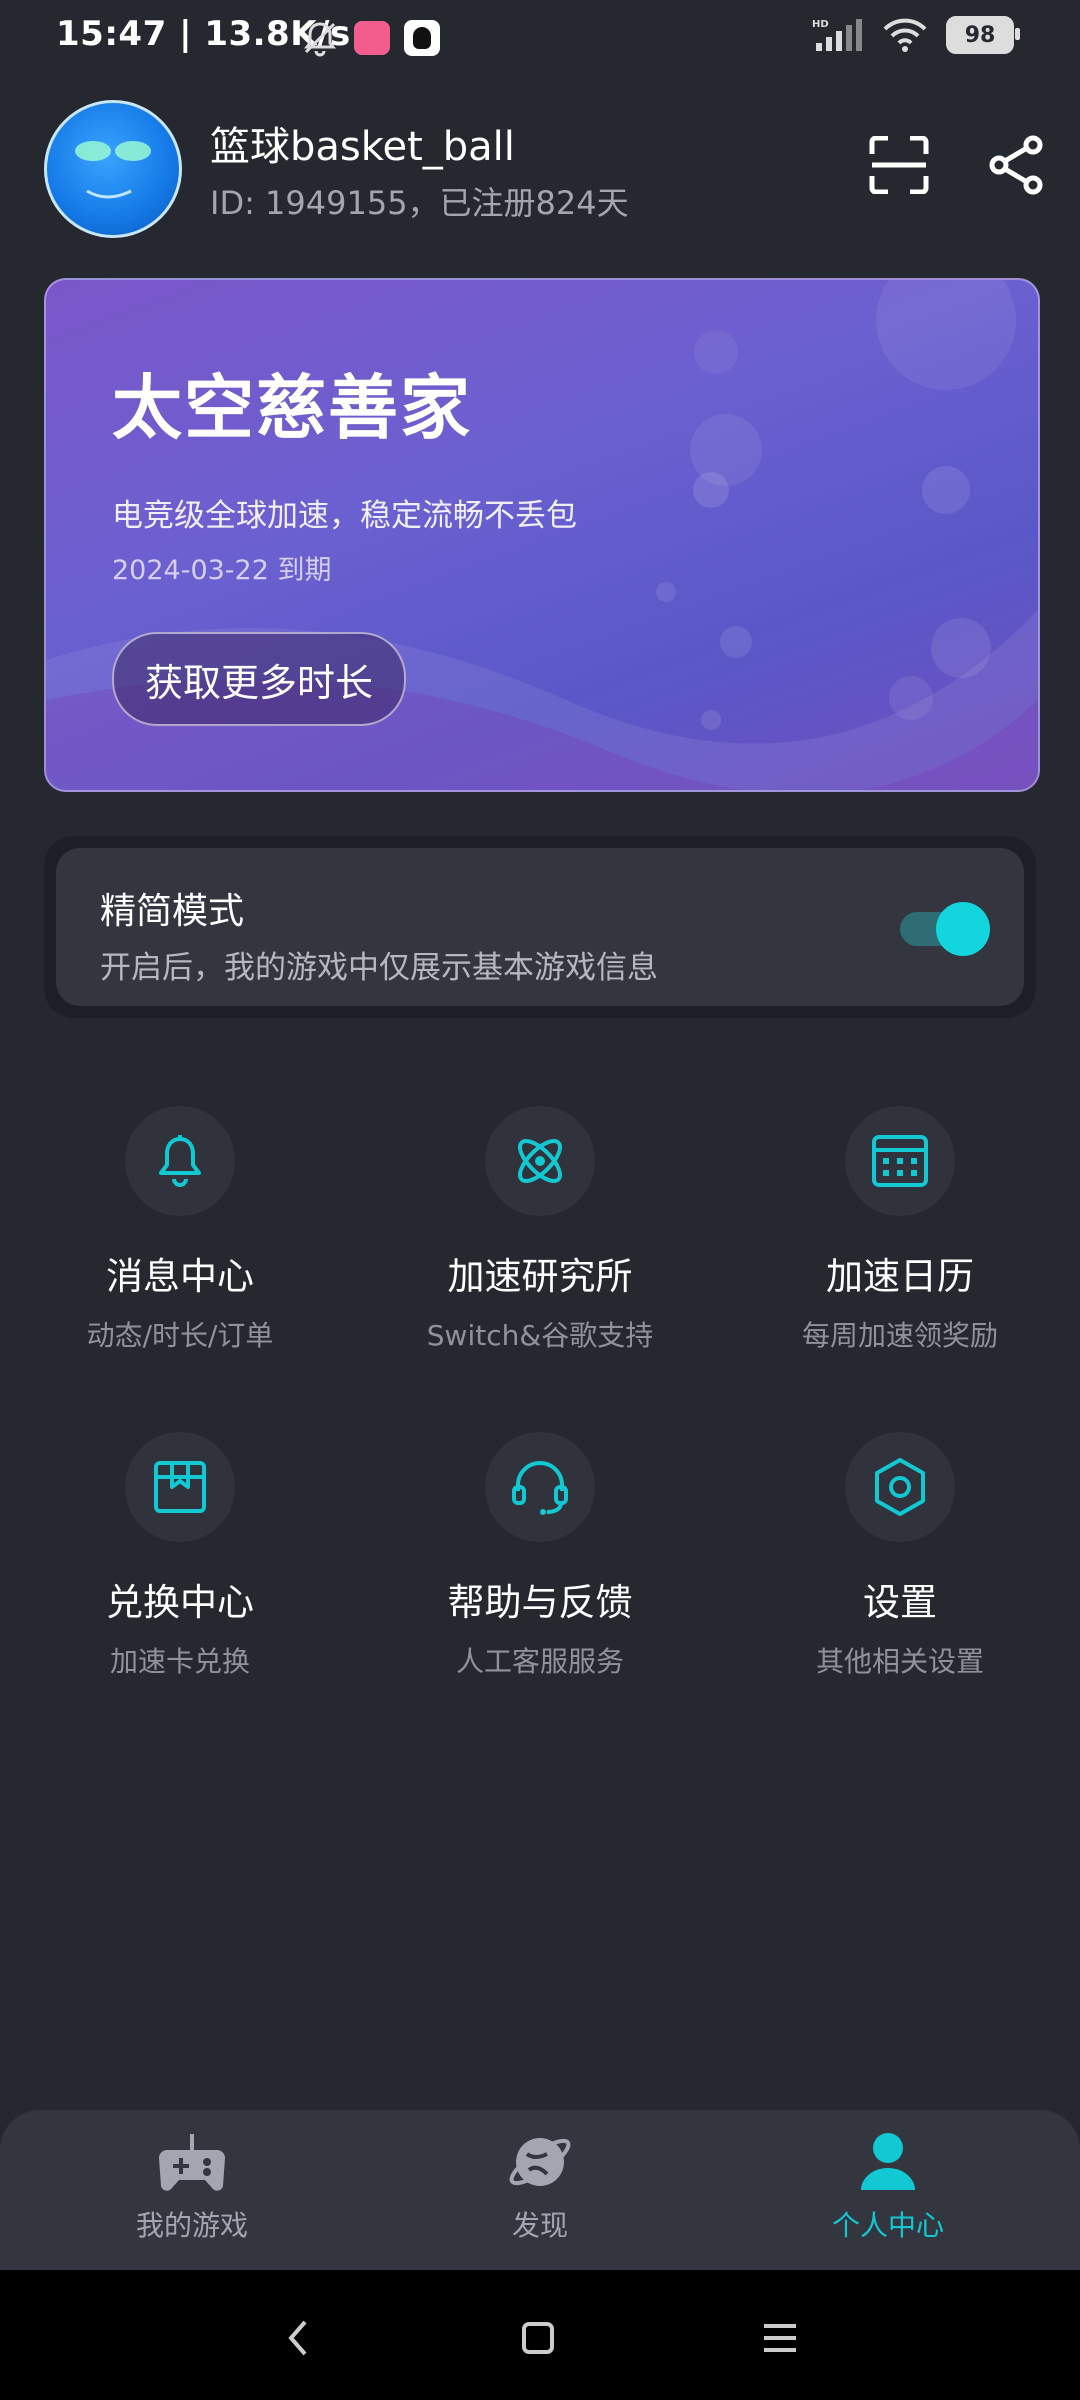 Image resolution: width=1080 pixels, height=2400 pixels. Describe the element at coordinates (540, 1335) in the screenshot. I see `acceleration-lab-subtitle: Switch&谷歌支持` at that location.